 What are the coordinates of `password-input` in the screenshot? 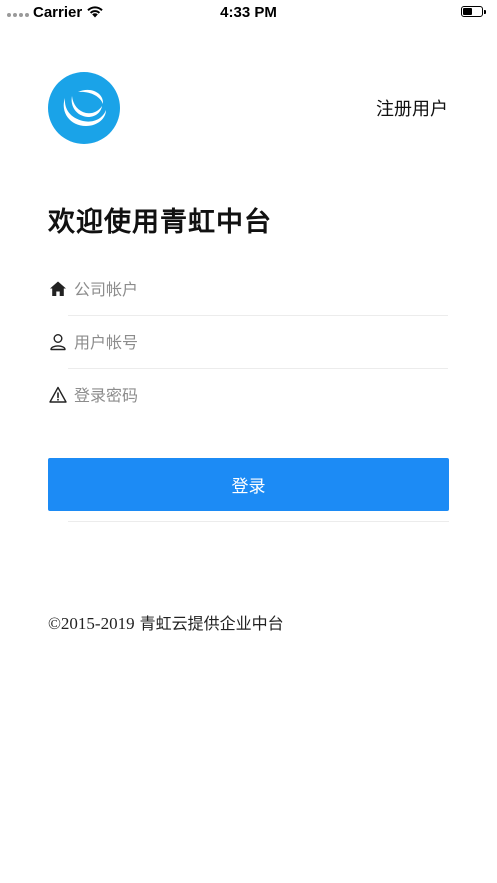 It's located at (259, 395).